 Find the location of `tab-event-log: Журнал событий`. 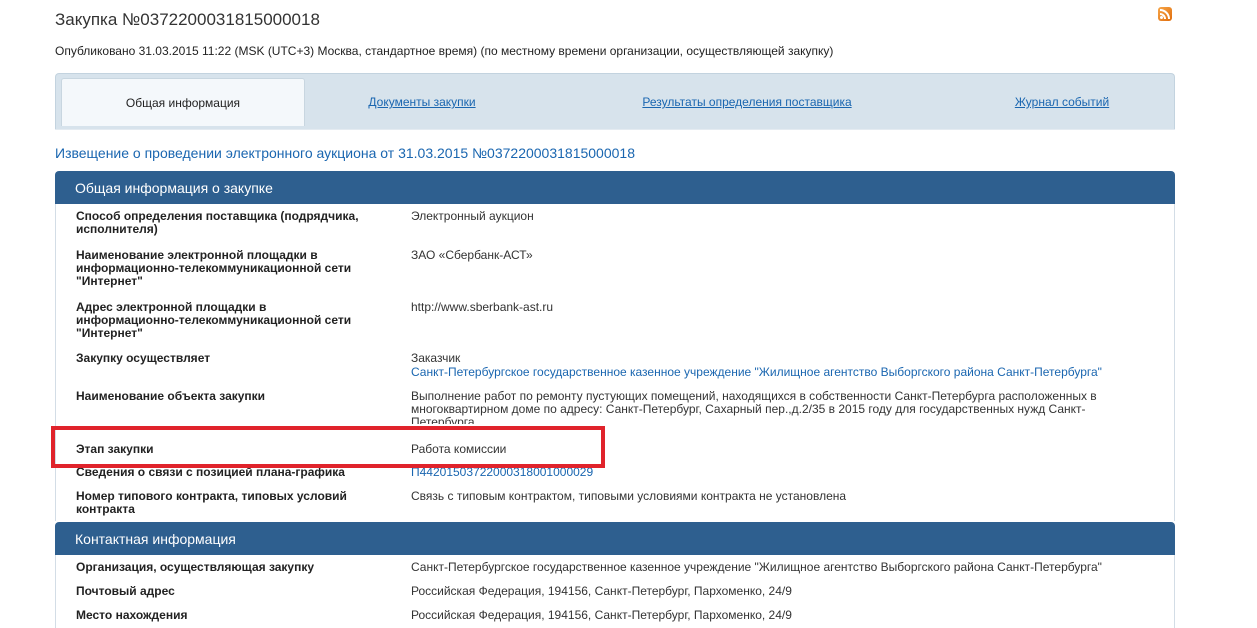

tab-event-log: Журнал событий is located at coordinates (1062, 102).